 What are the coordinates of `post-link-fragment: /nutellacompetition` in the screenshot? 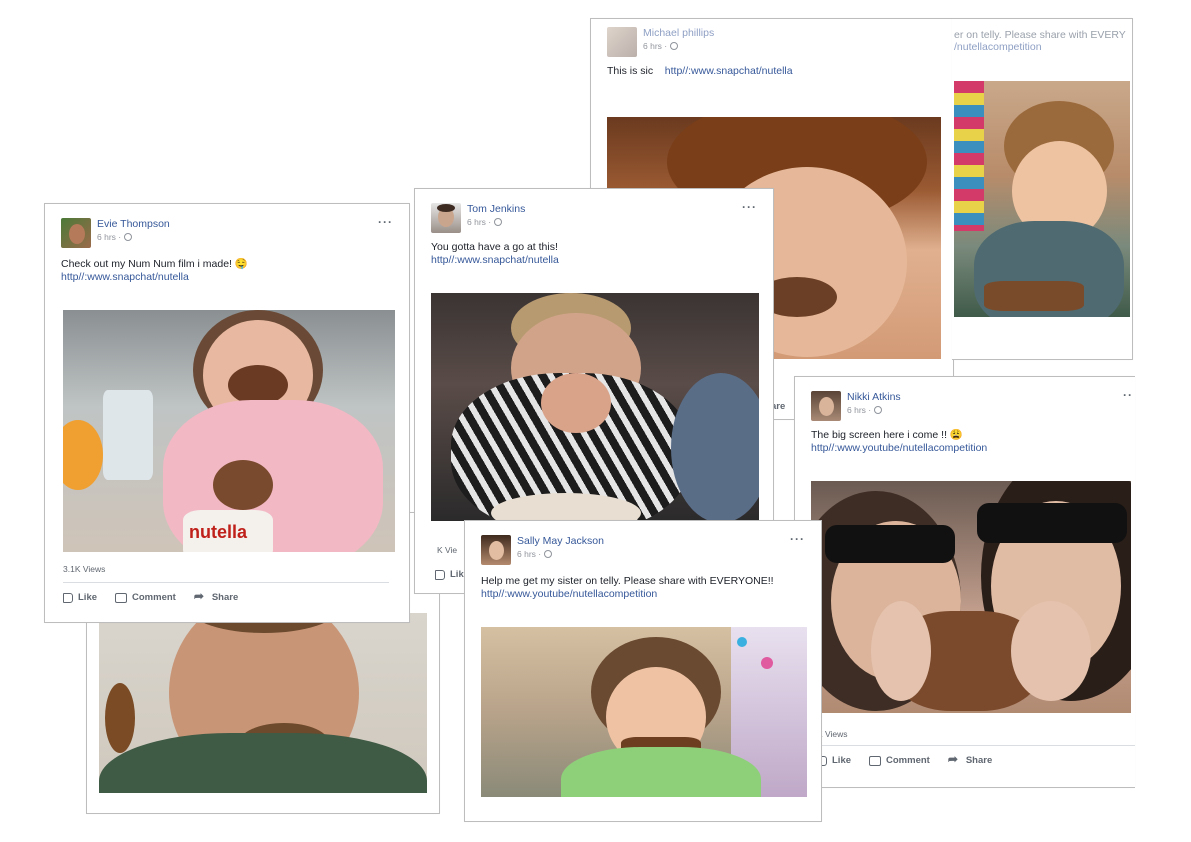 It's located at (998, 47).